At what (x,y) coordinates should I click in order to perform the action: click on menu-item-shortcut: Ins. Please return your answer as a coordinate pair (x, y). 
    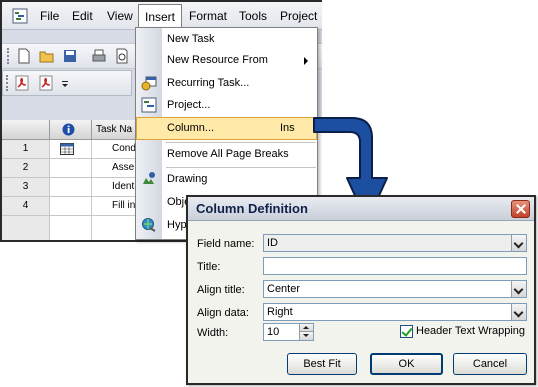
    Looking at the image, I should click on (287, 128).